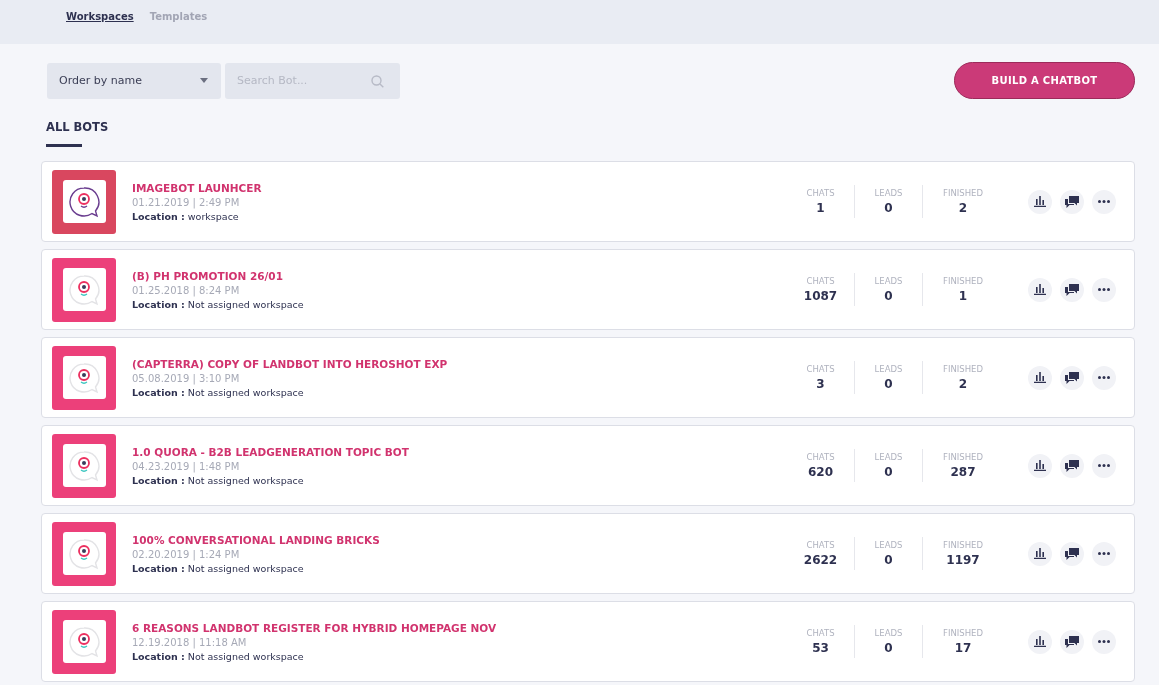  I want to click on bot-name: 100% CONVERSATIONAL LANDING BRICKS, so click(459, 539).